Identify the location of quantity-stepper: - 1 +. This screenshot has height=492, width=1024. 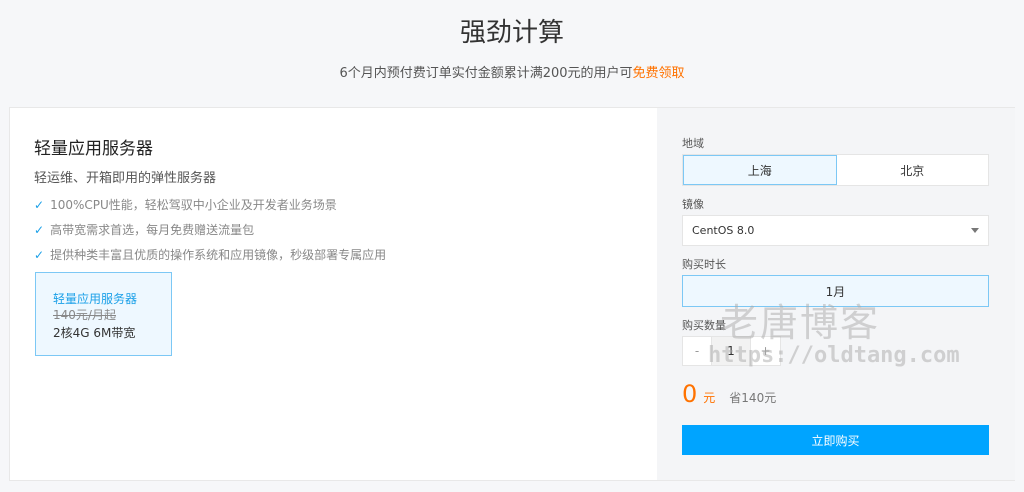
(731, 351).